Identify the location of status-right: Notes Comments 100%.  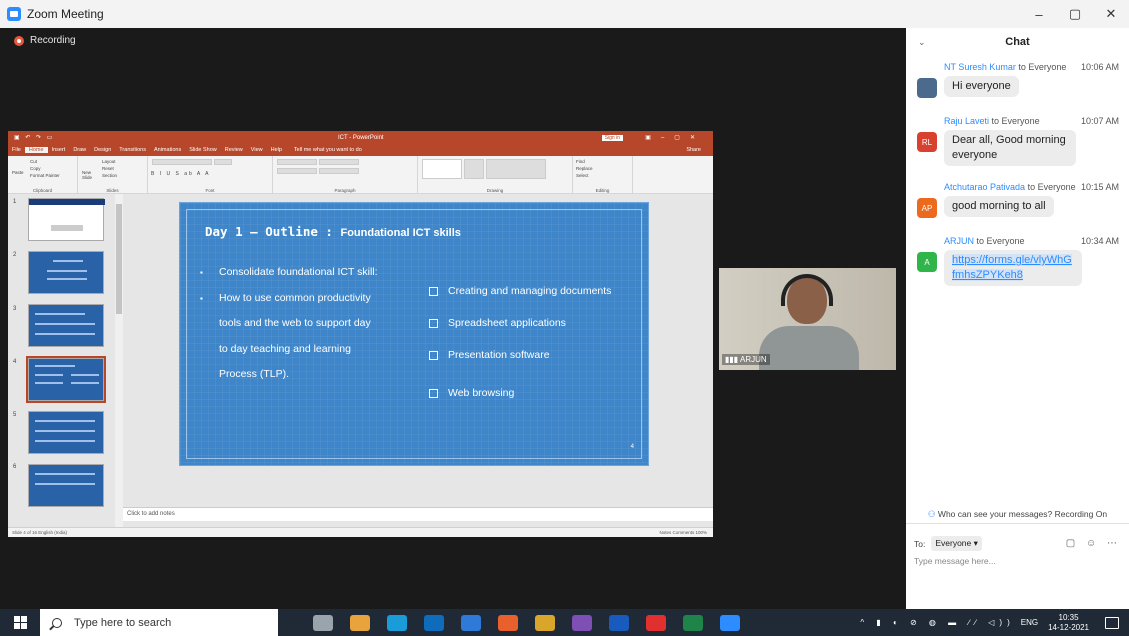
(683, 532).